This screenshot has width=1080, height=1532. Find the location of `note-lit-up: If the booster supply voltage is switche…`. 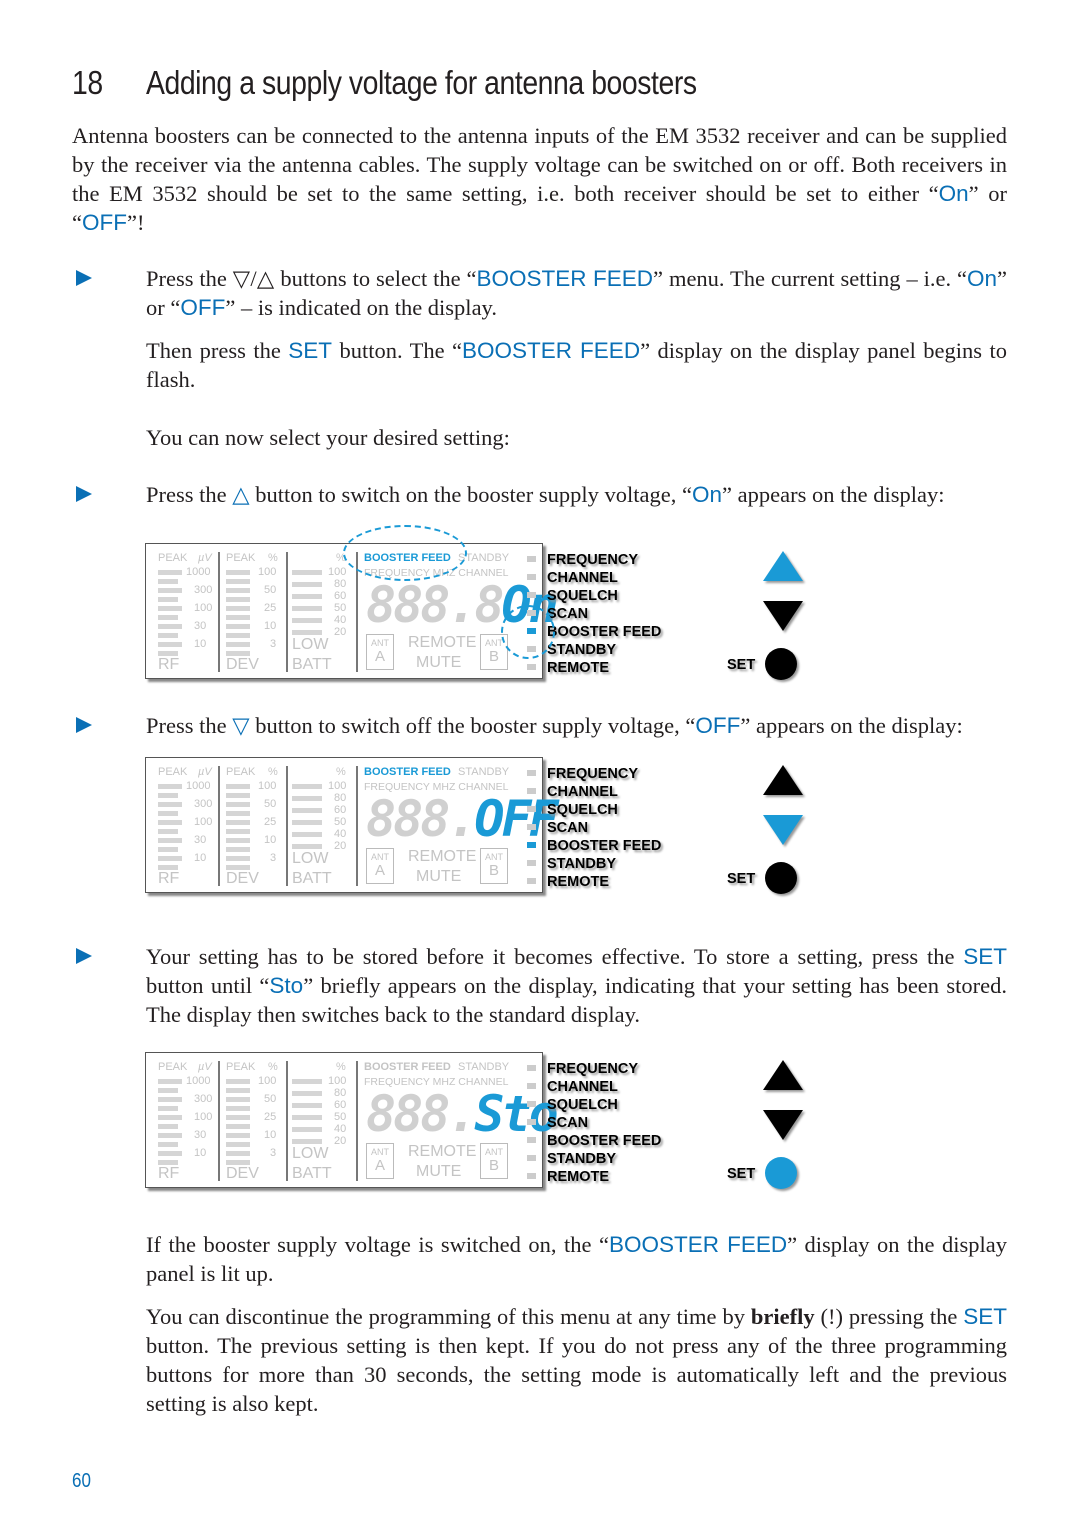

note-lit-up: If the booster supply voltage is switche… is located at coordinates (576, 1259).